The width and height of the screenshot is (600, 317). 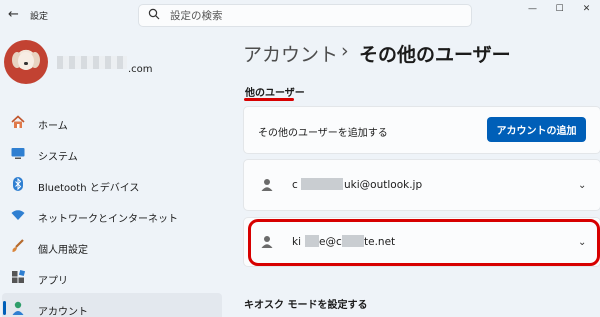 I want to click on window-controls: — ☐ ✕, so click(x=559, y=9).